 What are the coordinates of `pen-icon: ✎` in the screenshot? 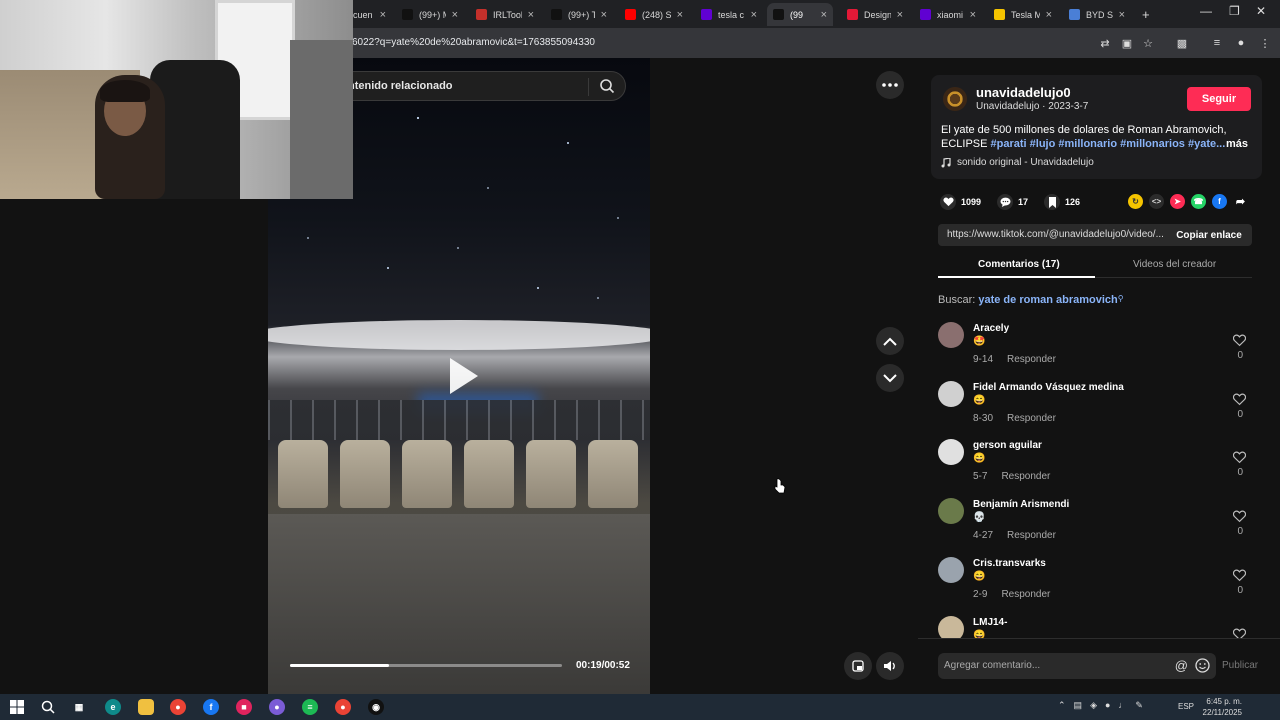 It's located at (1139, 705).